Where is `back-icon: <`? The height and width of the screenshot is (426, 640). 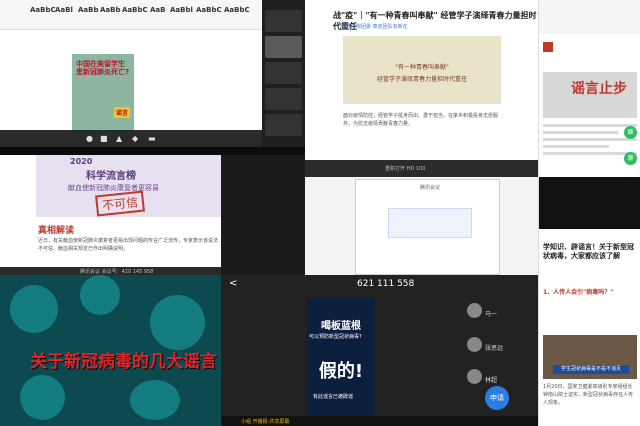
back-icon: < is located at coordinates (233, 283).